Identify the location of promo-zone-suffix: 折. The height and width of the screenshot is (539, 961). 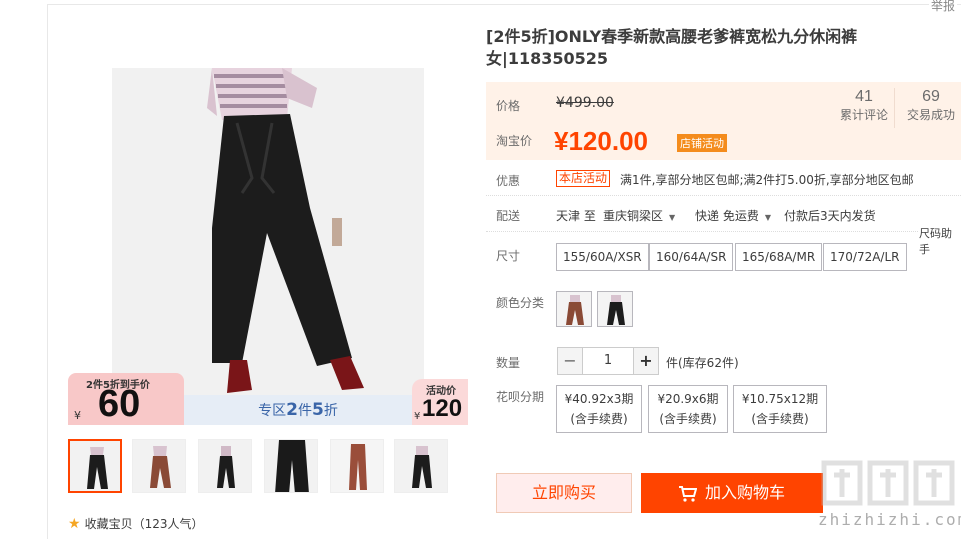
(330, 411).